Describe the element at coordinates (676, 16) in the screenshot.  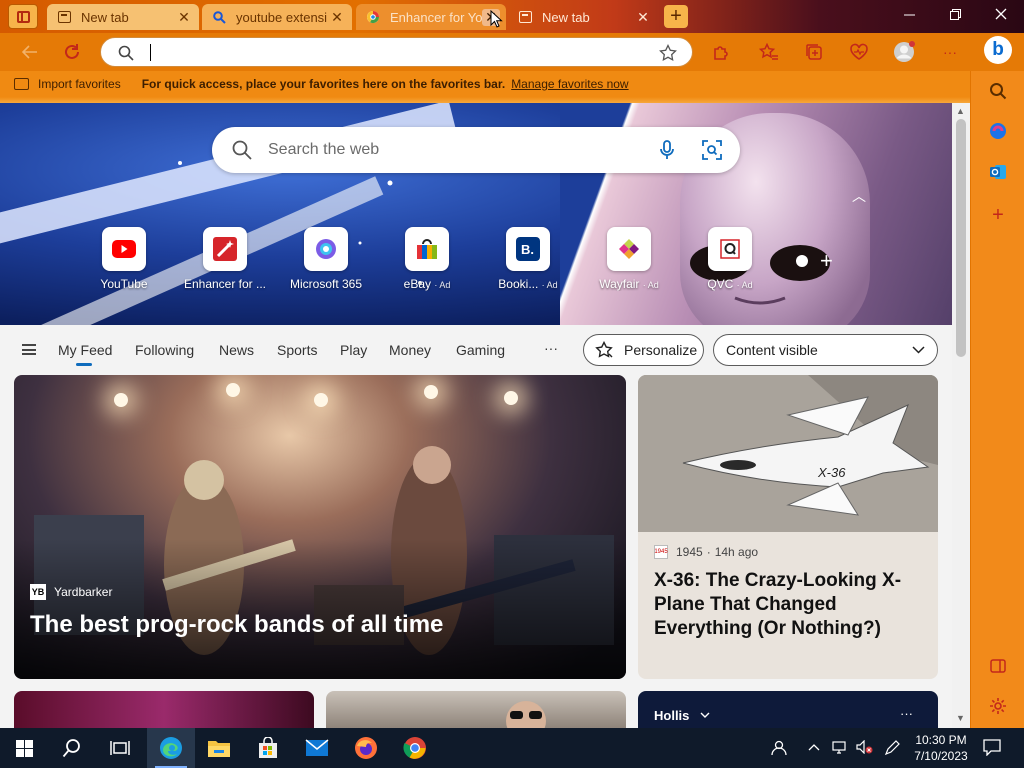
I see `new-tab-button: +` at that location.